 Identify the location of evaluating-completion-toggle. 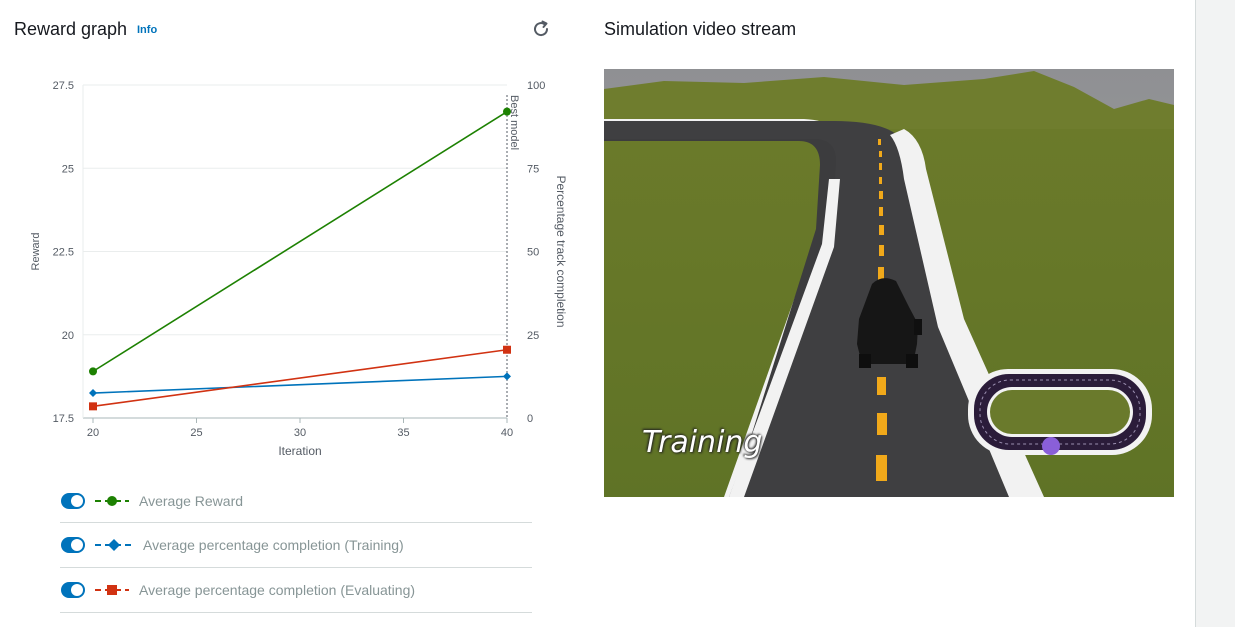
(73, 590).